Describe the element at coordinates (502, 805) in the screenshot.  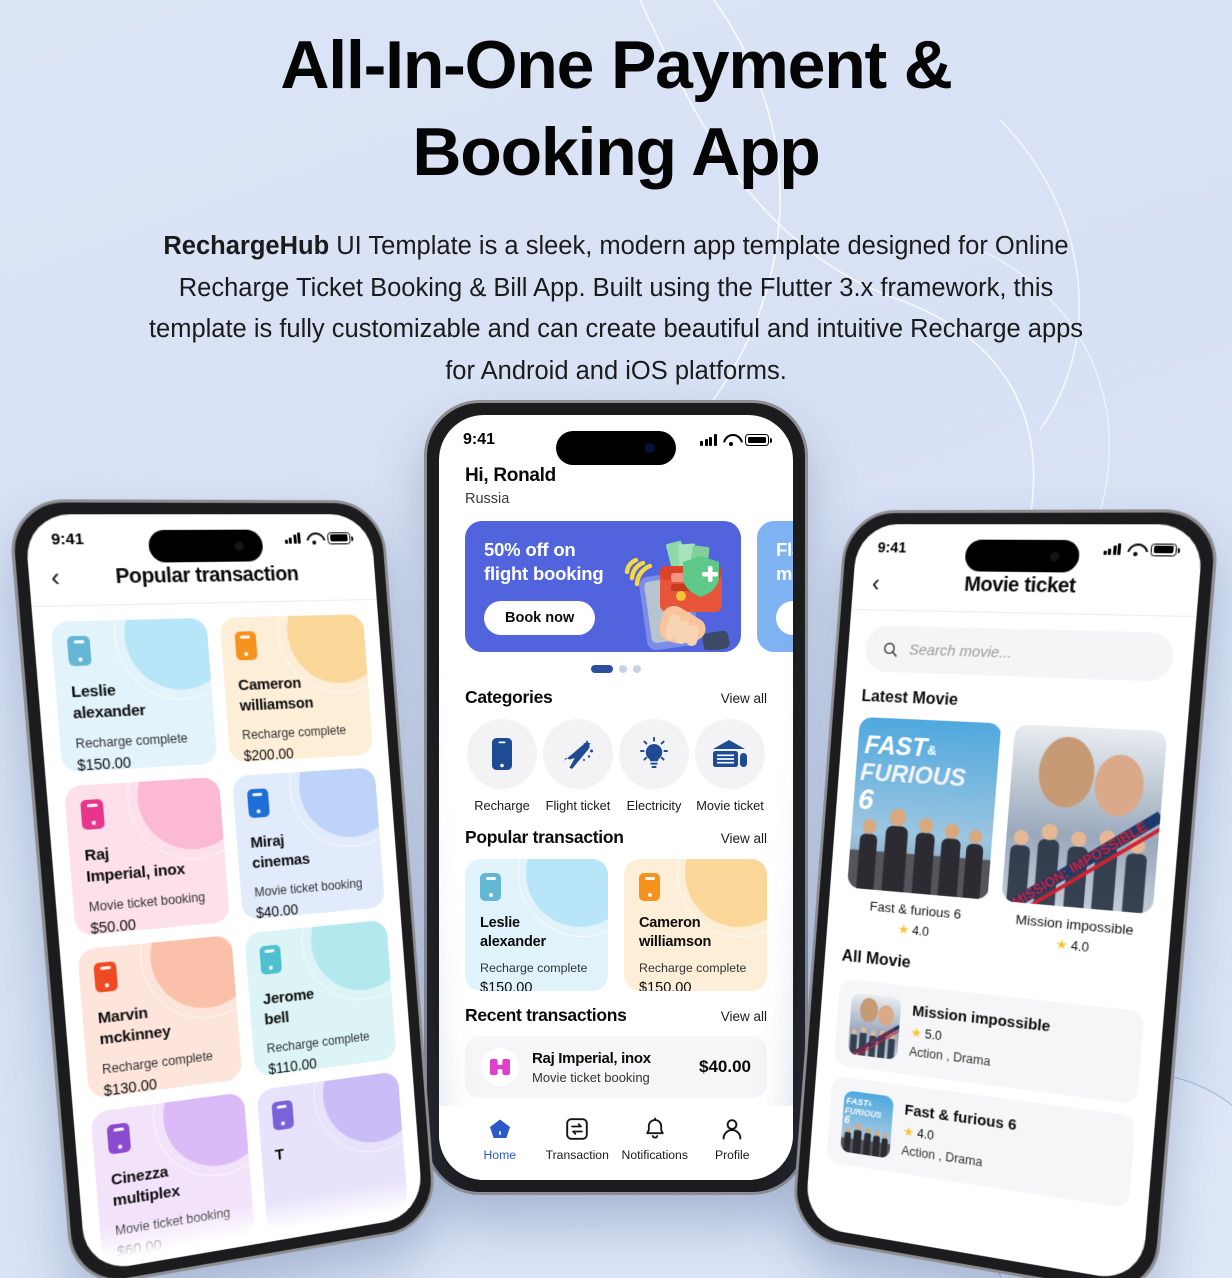
I see `category-label: Recharge` at that location.